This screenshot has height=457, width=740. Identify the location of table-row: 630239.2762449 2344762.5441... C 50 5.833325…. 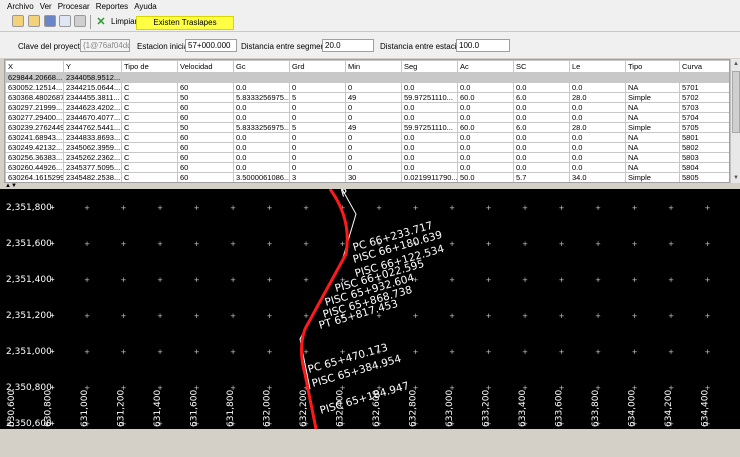
(367, 127).